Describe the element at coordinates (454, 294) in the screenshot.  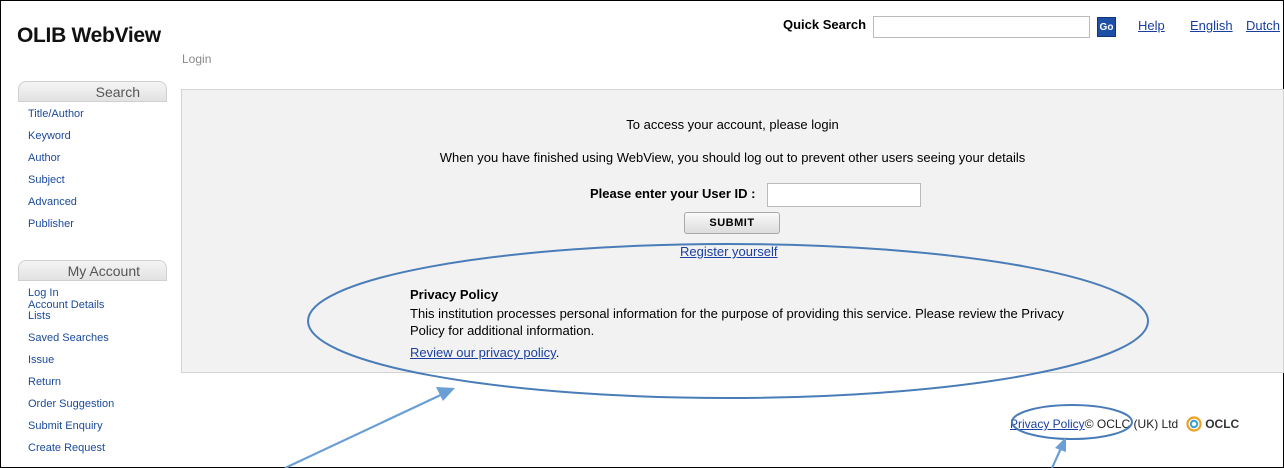
I see `privacy-policy-heading: Privacy Policy` at that location.